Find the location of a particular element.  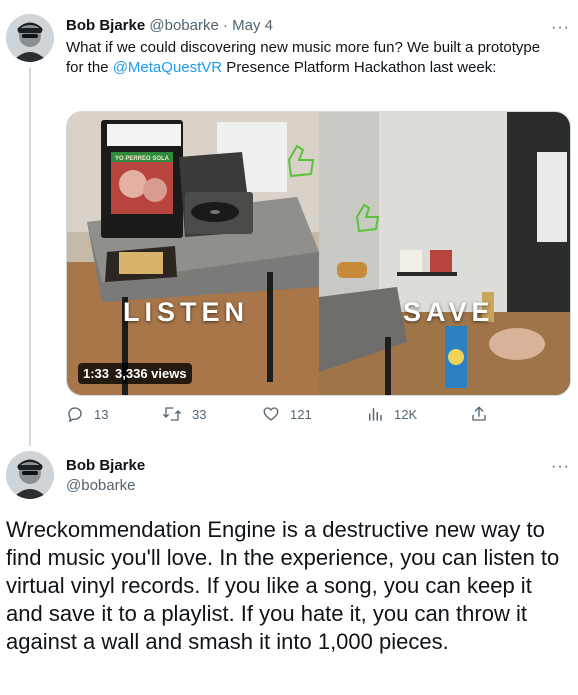

tweet-text-after: Presence Platform Hackathon last week: is located at coordinates (359, 67).